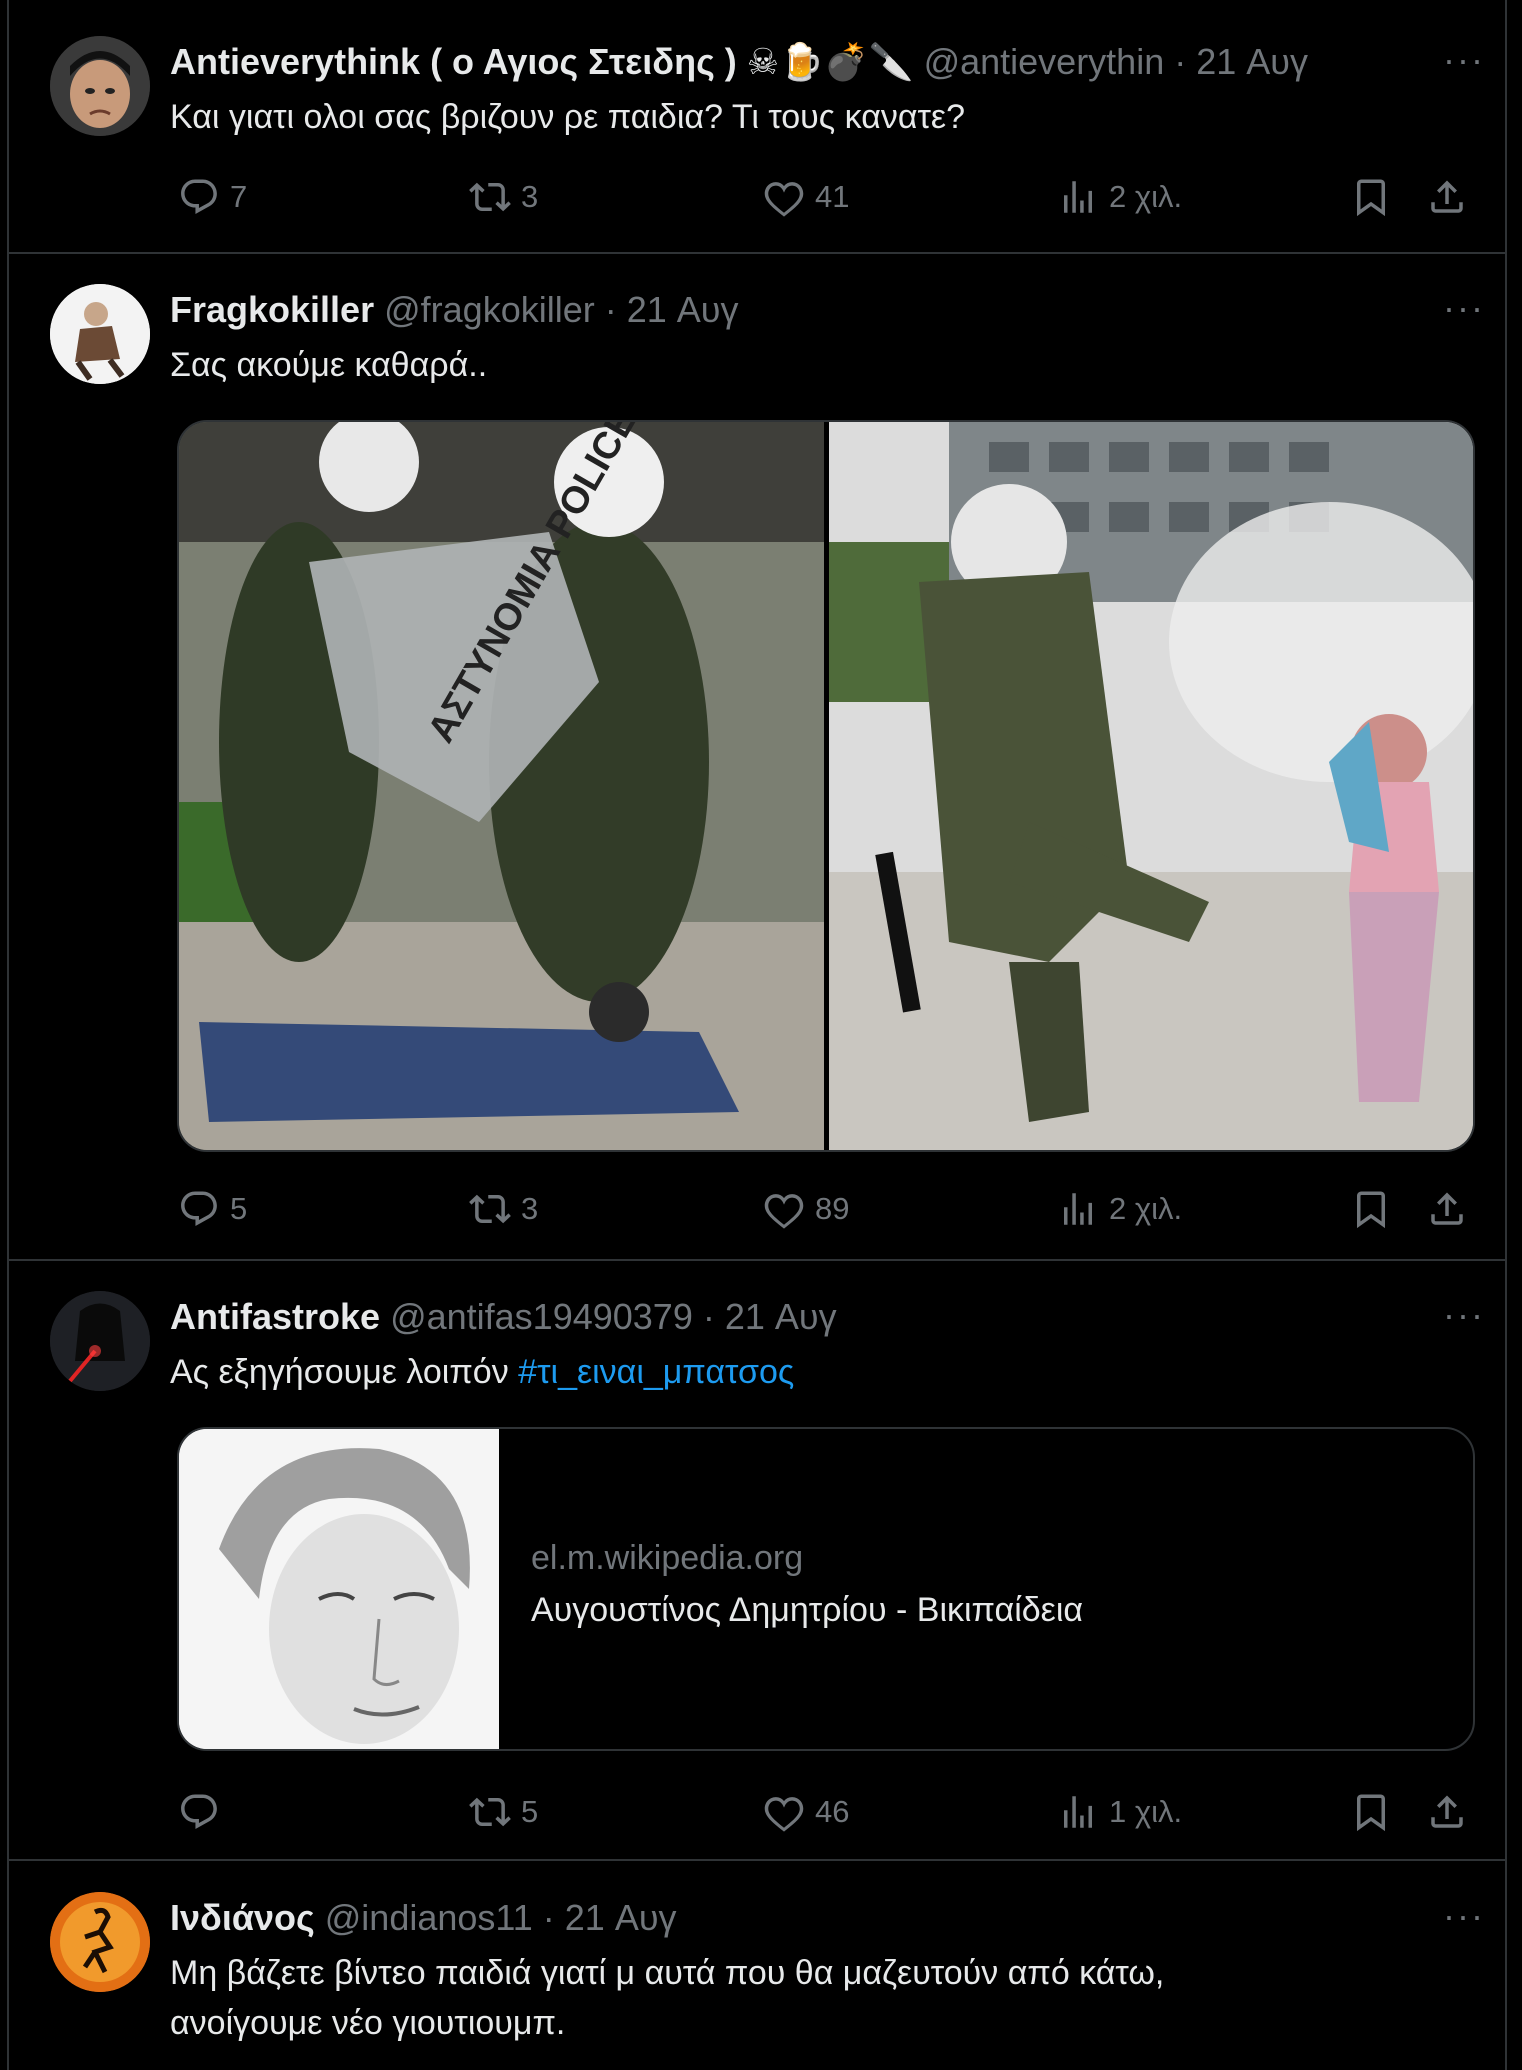  I want to click on handle: @fragkokiller, so click(489, 309).